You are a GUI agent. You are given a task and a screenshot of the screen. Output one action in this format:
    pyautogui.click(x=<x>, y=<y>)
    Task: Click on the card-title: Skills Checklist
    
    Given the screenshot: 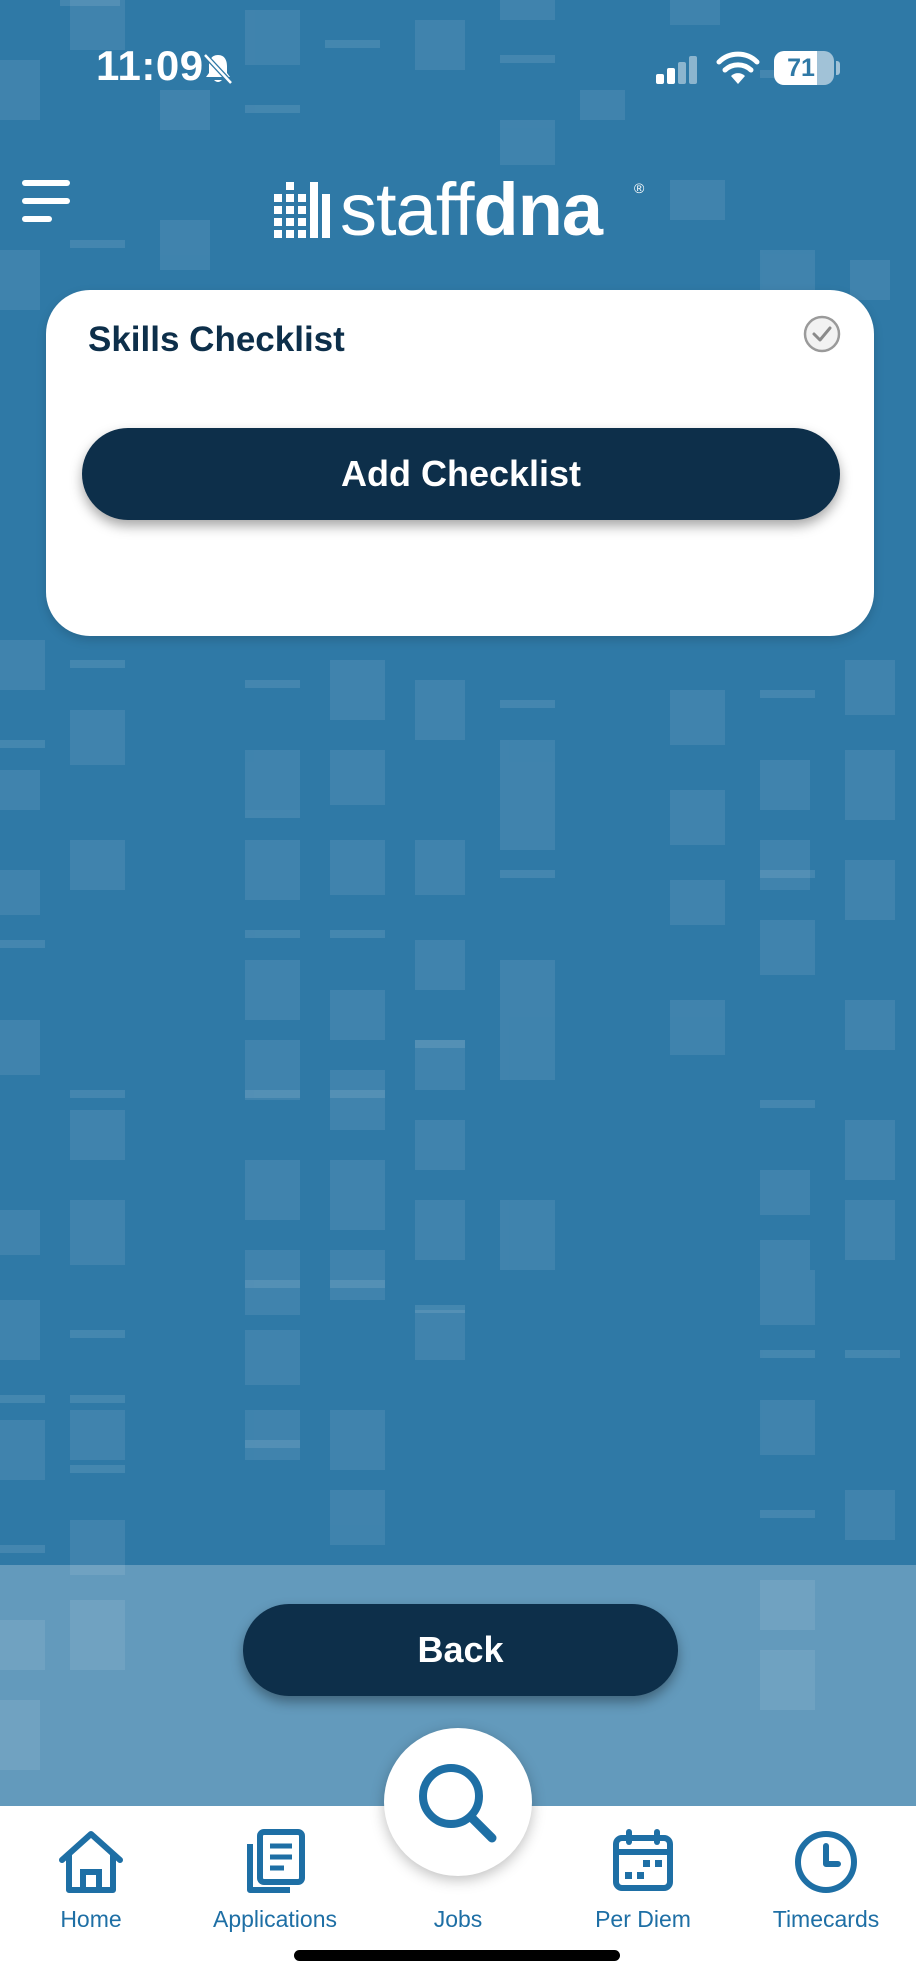 What is the action you would take?
    pyautogui.click(x=216, y=339)
    